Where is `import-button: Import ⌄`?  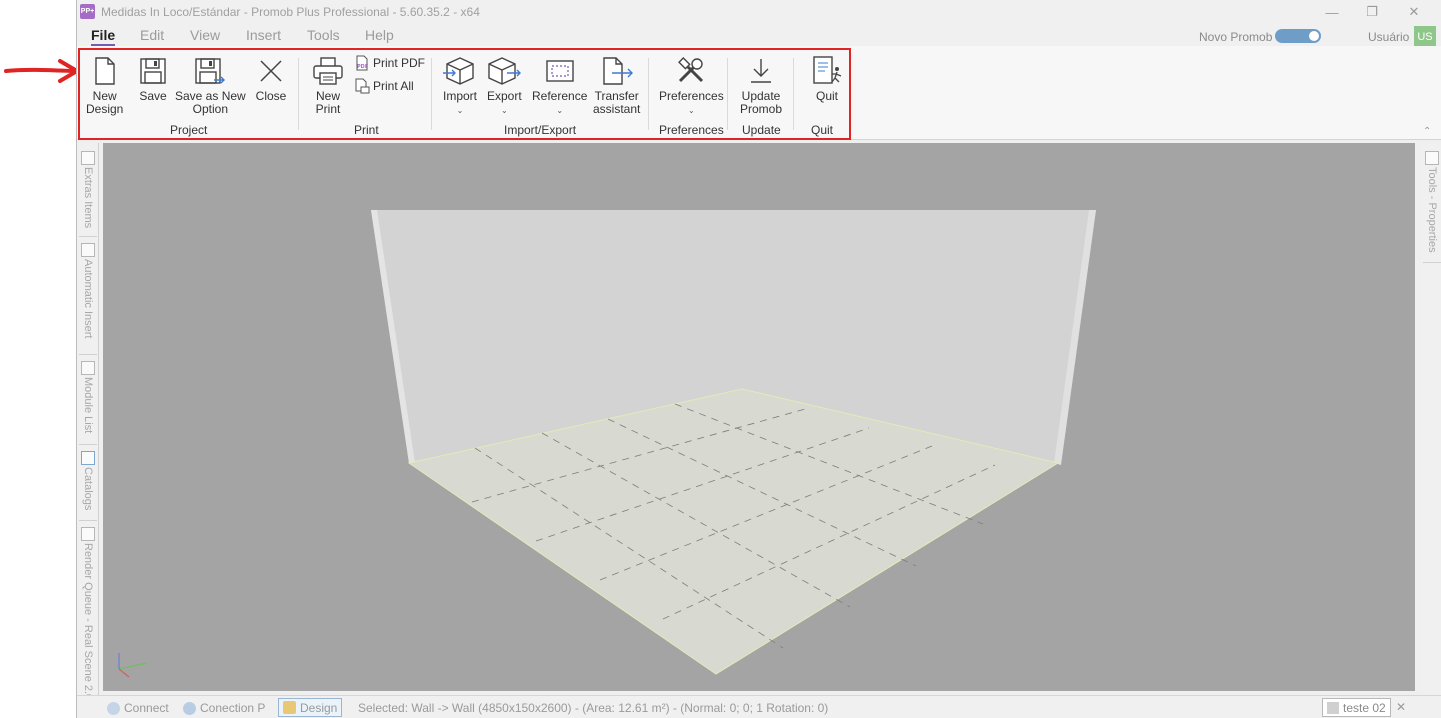 import-button: Import ⌄ is located at coordinates (460, 85).